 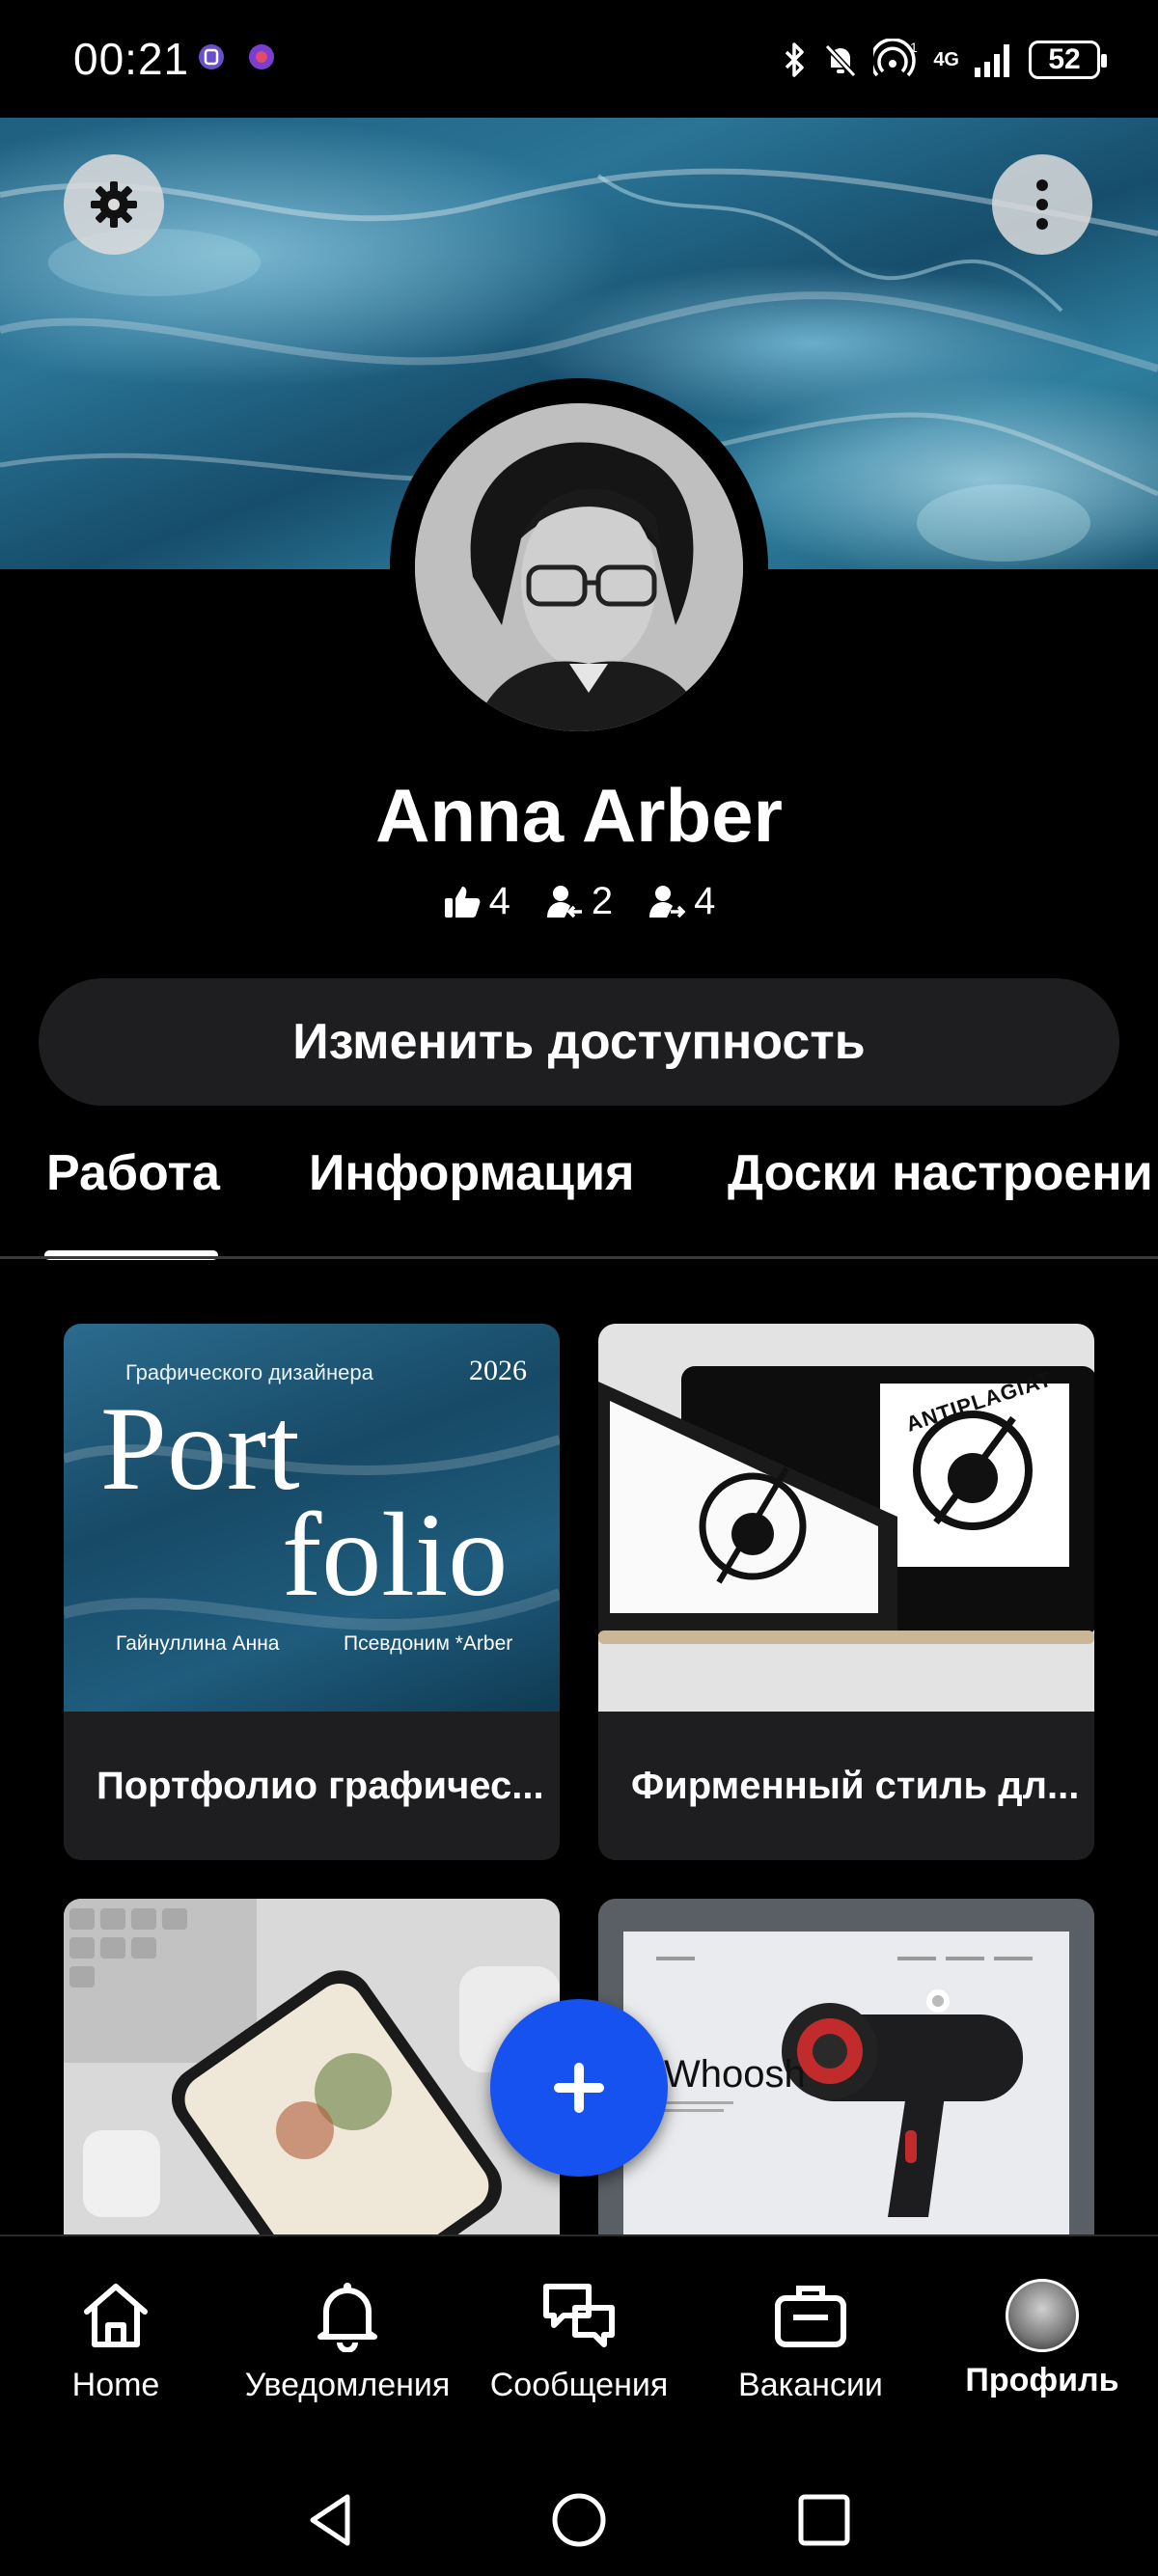 What do you see at coordinates (131, 59) in the screenshot?
I see `status-time: 00:21` at bounding box center [131, 59].